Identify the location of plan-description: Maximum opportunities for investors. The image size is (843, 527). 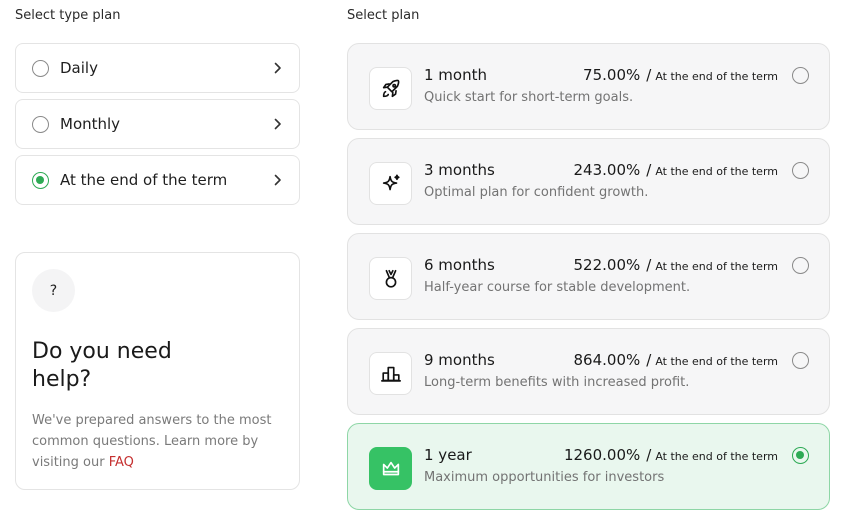
(544, 477).